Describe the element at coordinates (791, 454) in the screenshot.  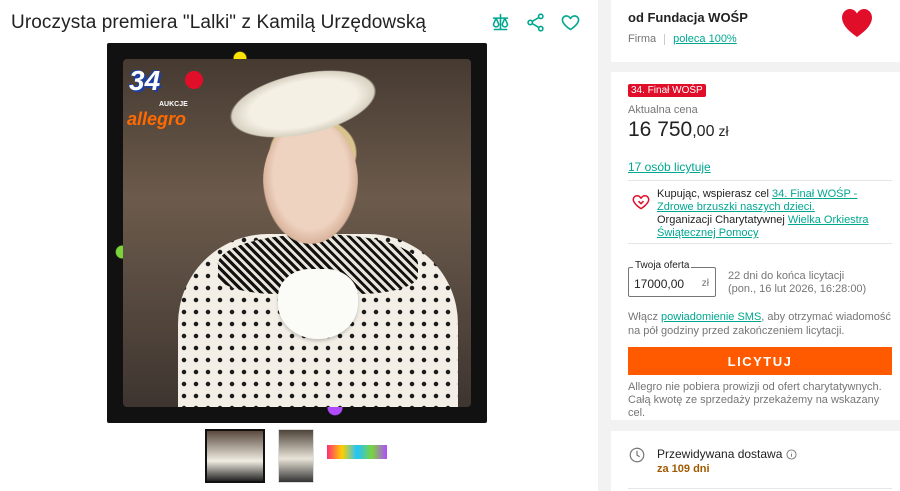
I see `info-icon` at that location.